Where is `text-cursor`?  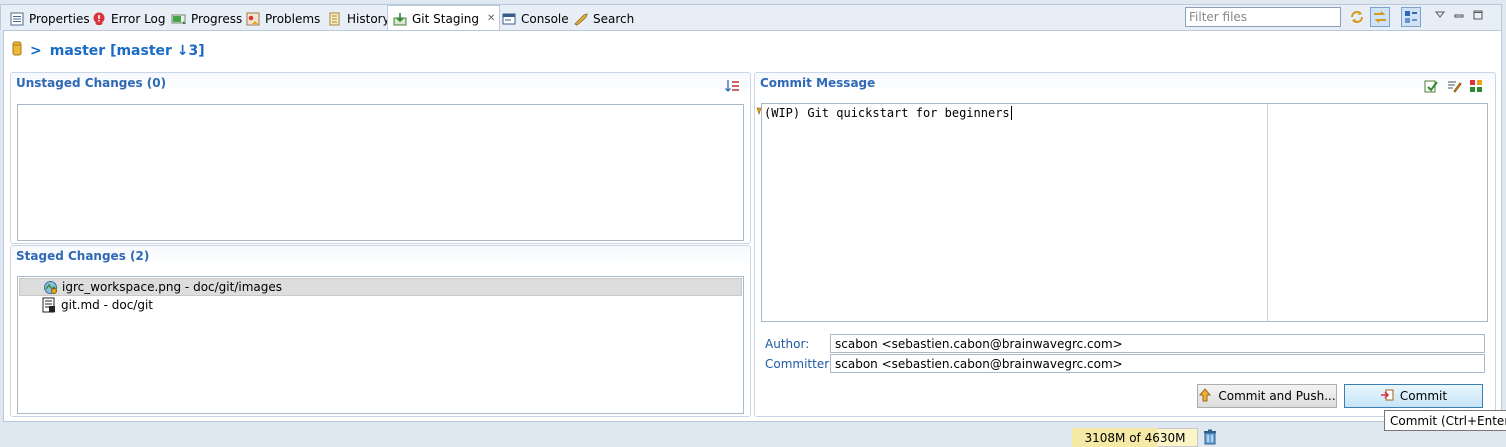
text-cursor is located at coordinates (1011, 113).